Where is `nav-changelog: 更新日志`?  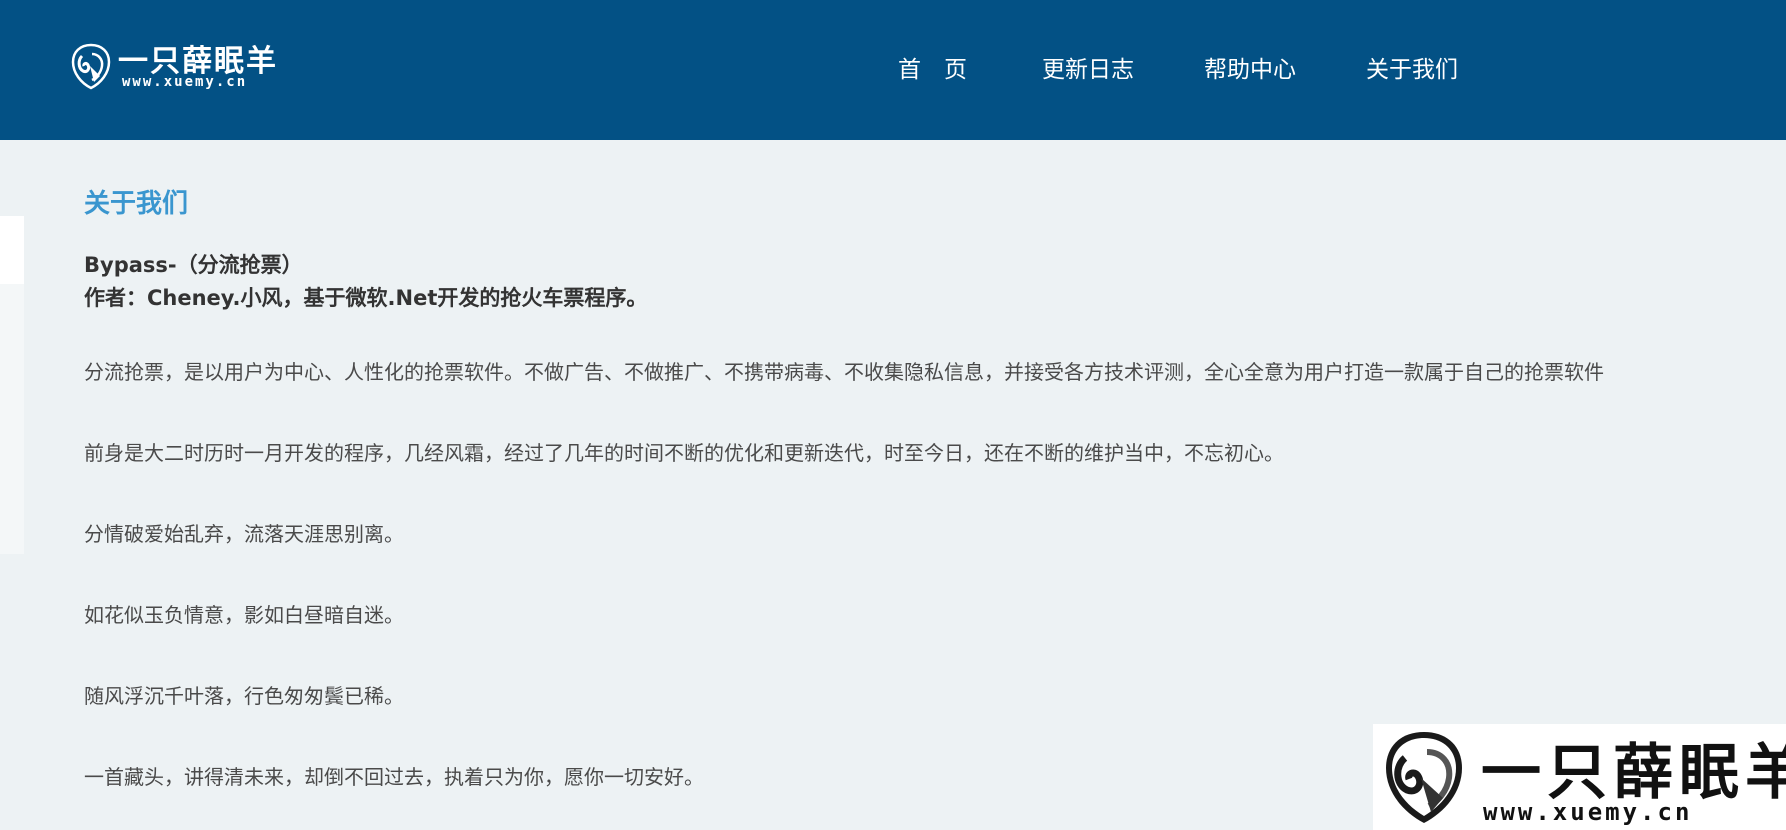 nav-changelog: 更新日志 is located at coordinates (1088, 67).